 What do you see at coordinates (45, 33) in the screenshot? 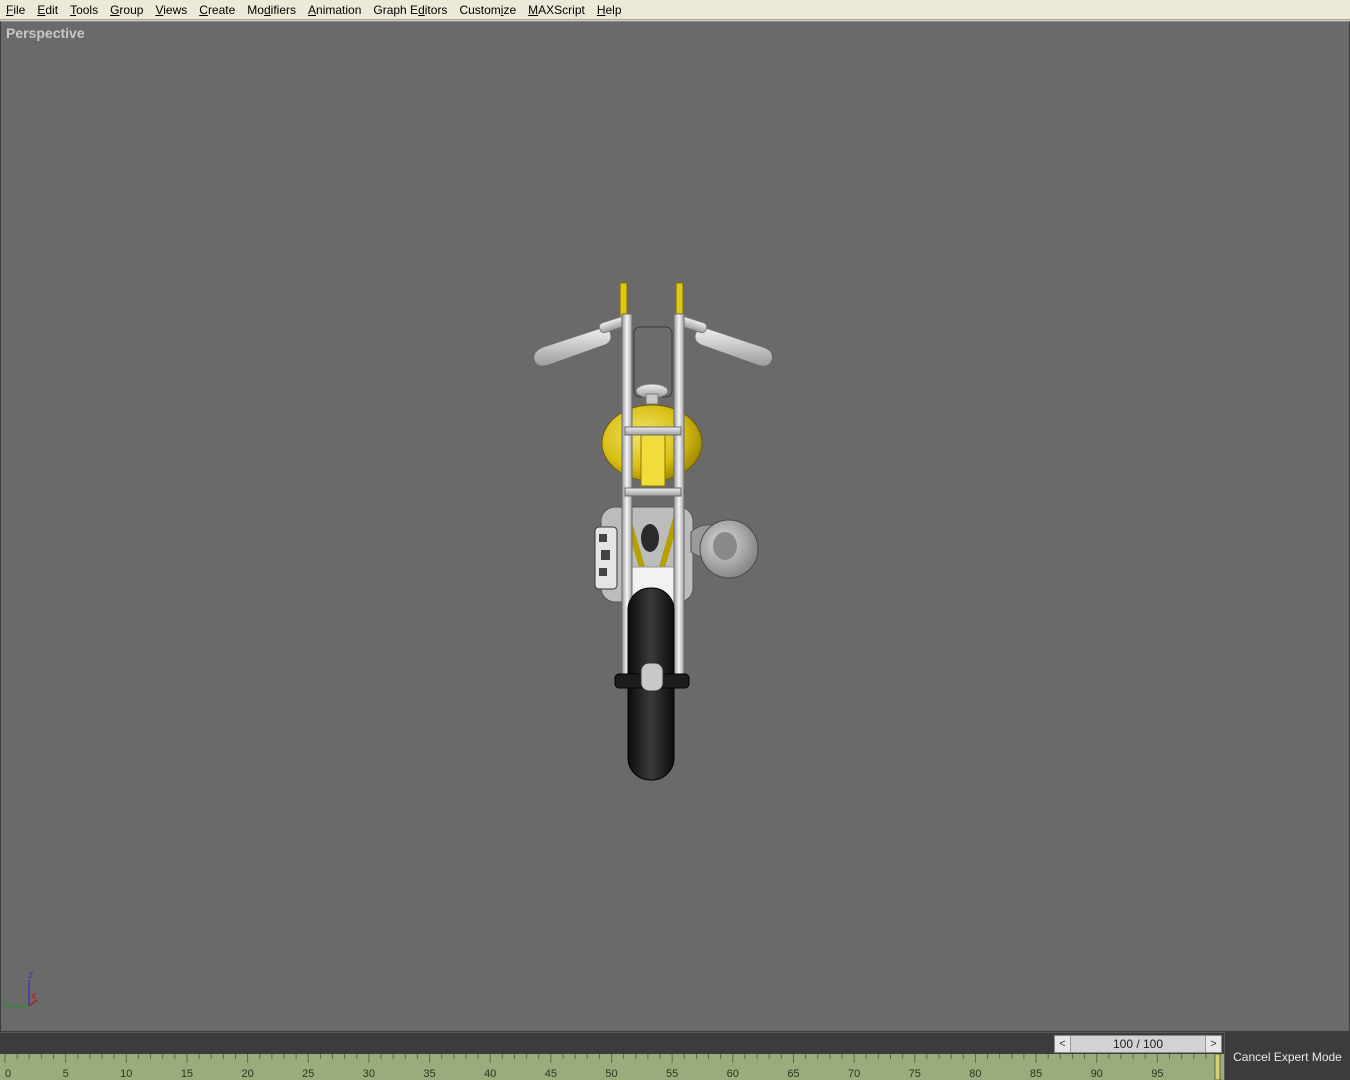
I see `viewport-label: Perspective` at bounding box center [45, 33].